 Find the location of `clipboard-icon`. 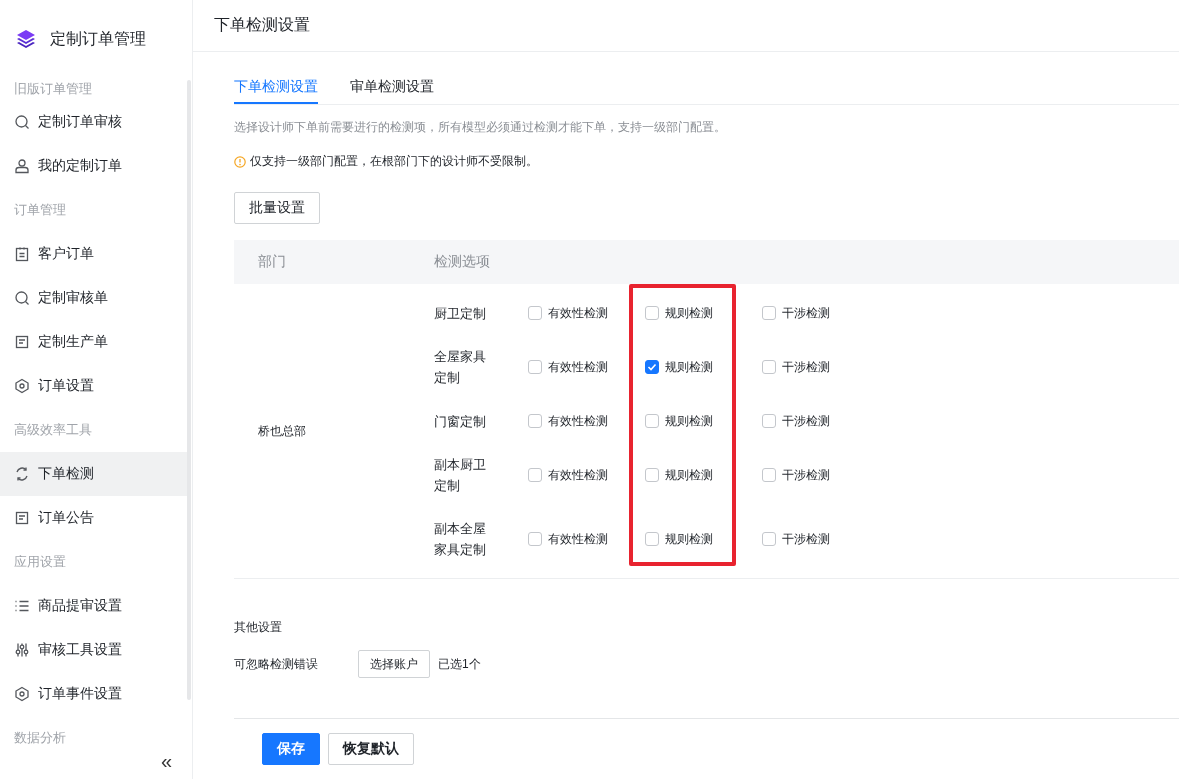

clipboard-icon is located at coordinates (22, 254).